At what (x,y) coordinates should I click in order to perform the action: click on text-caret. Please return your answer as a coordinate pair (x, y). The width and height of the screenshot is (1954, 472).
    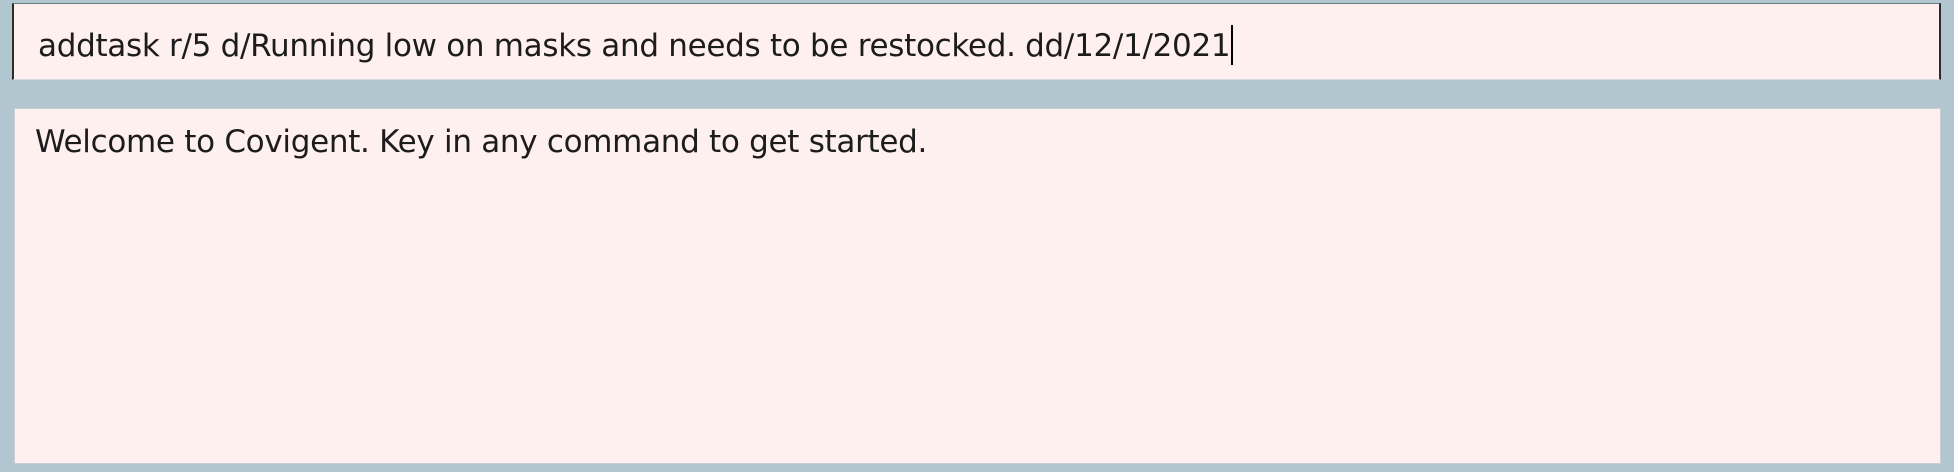
    Looking at the image, I should click on (1232, 44).